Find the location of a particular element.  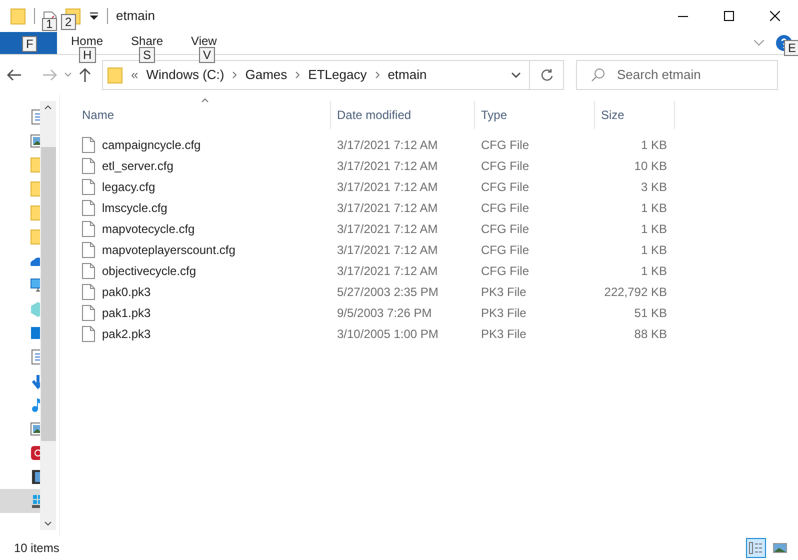

search-field: Search etmain is located at coordinates (677, 75).